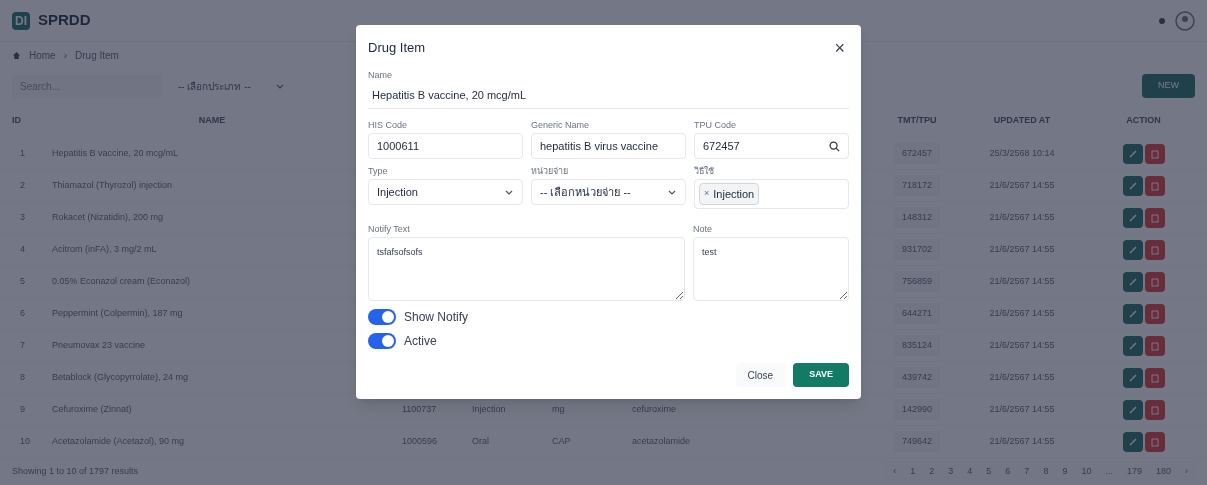 The image size is (1207, 485). I want to click on table-cell-text: CAP, so click(562, 441).